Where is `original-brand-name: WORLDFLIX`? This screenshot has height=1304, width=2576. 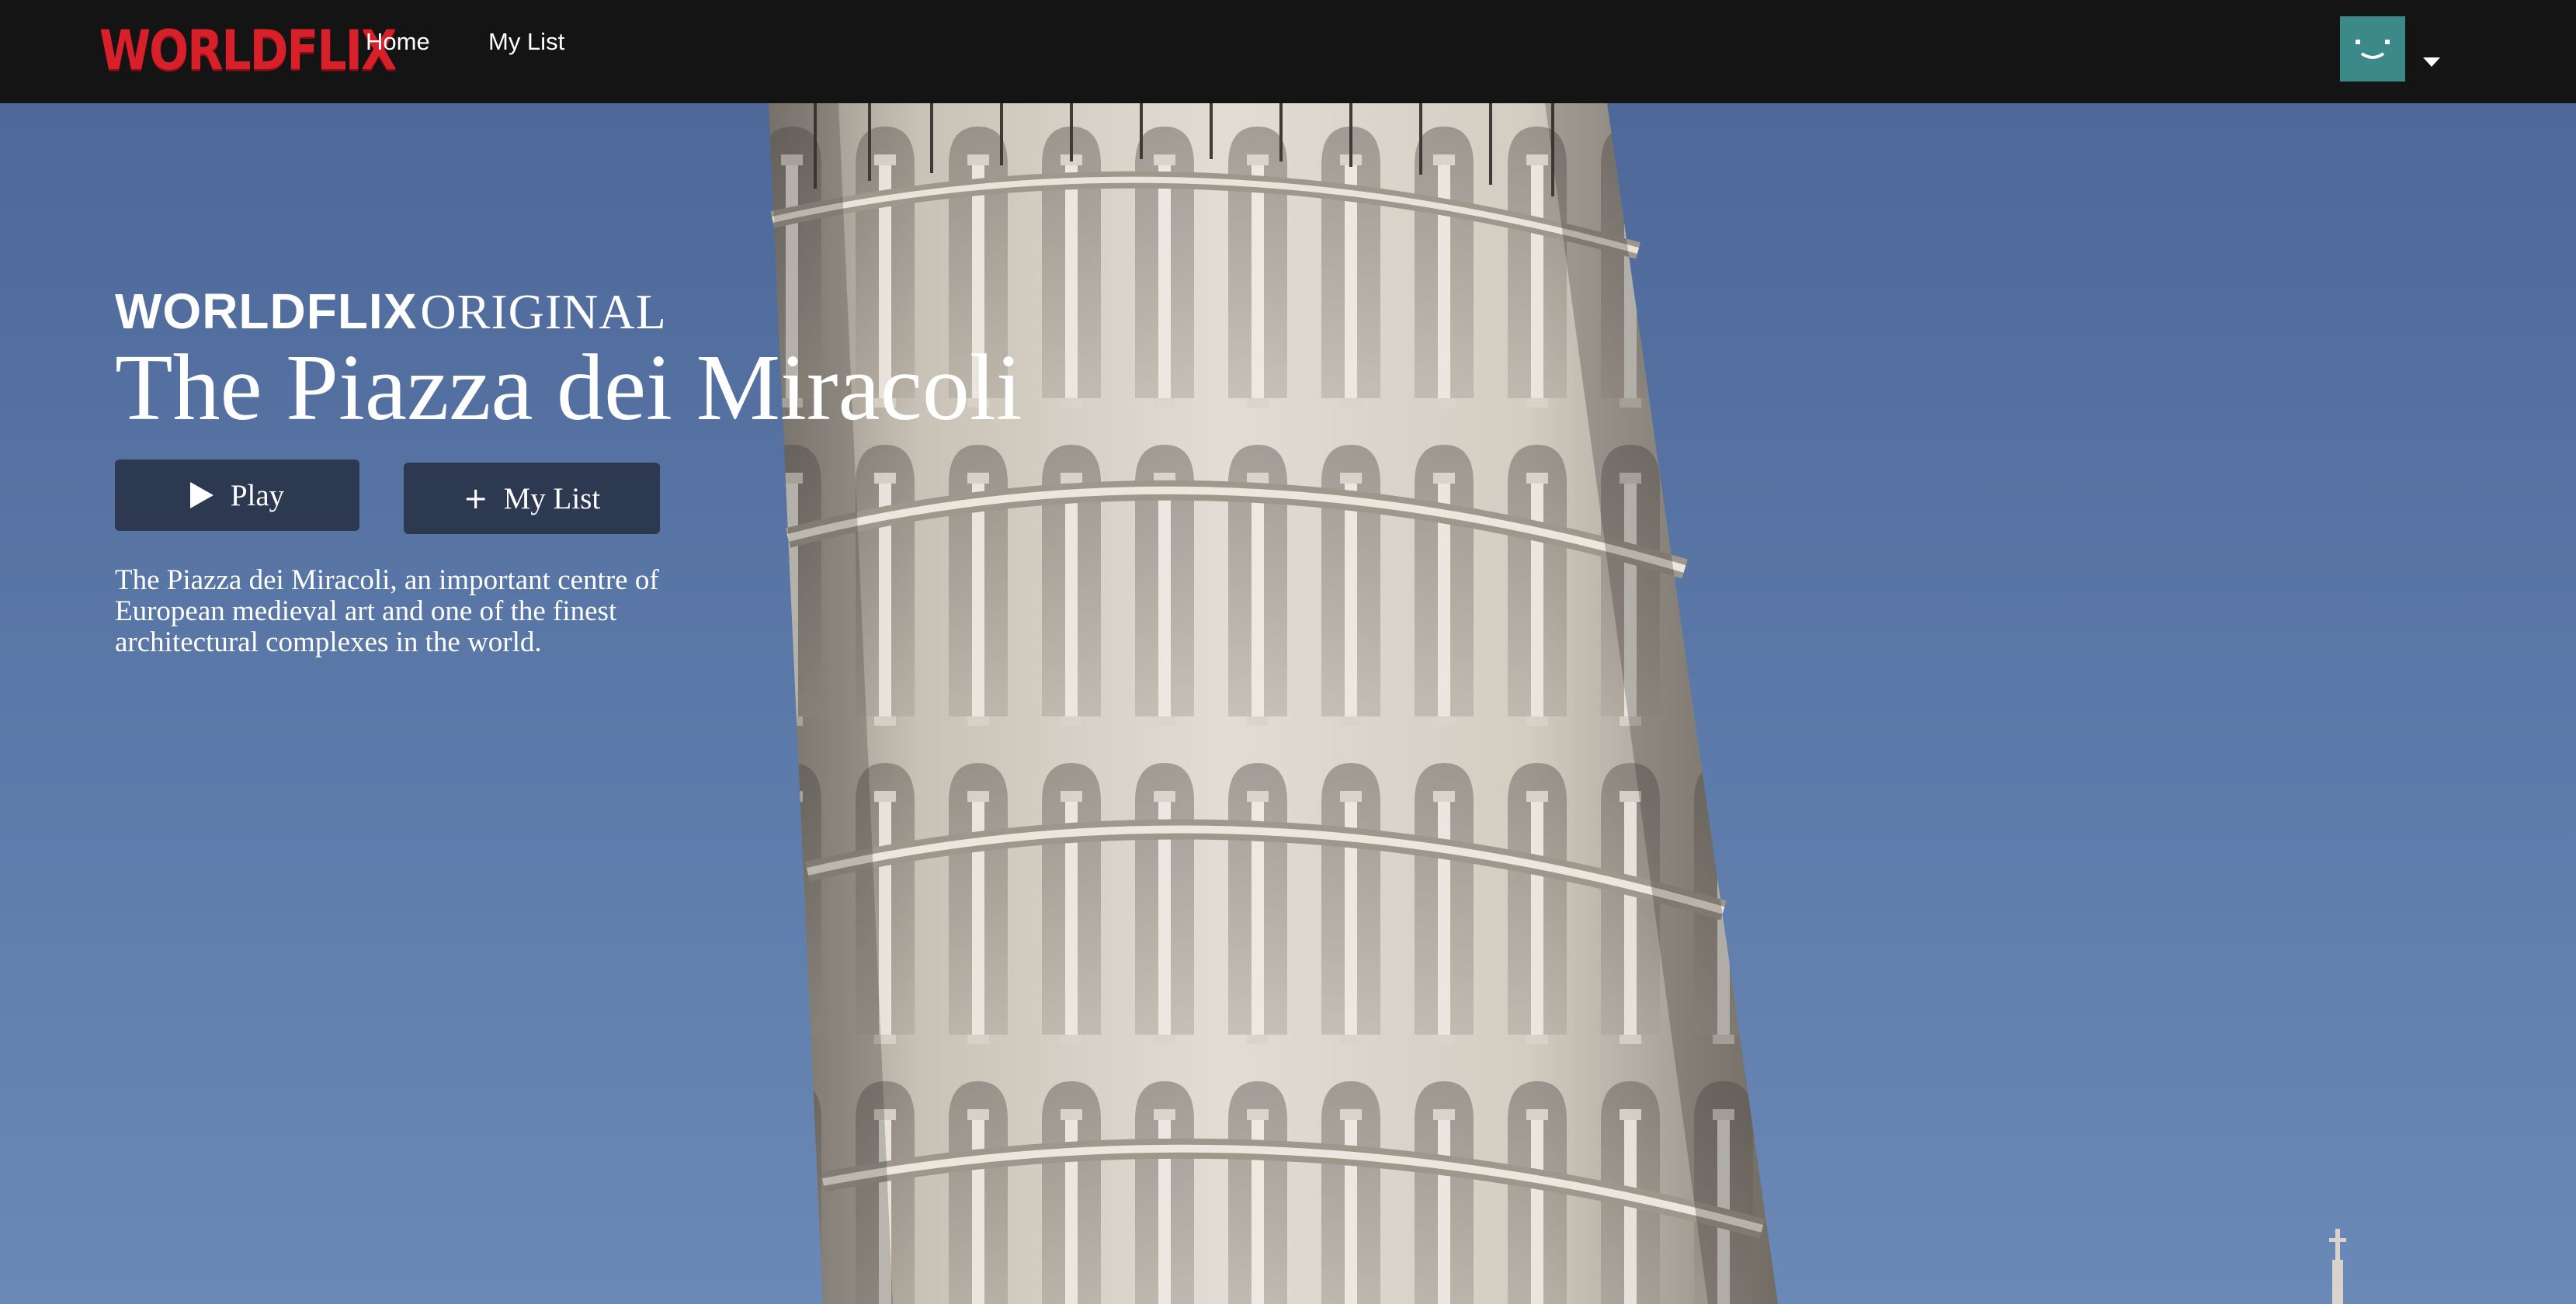 original-brand-name: WORLDFLIX is located at coordinates (266, 311).